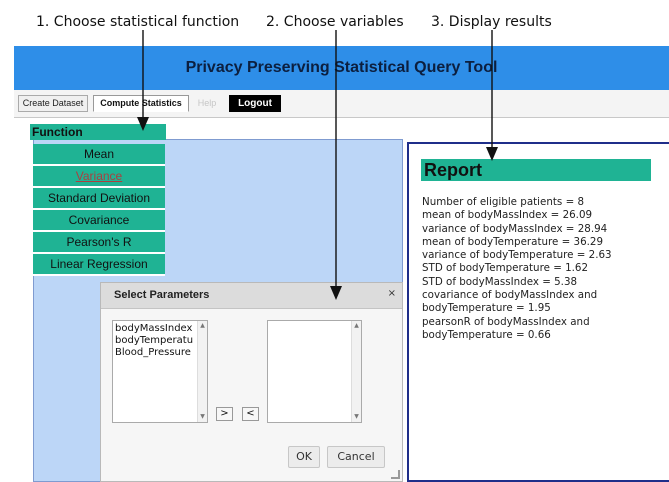  What do you see at coordinates (336, 293) in the screenshot?
I see `arrow-step2-head` at bounding box center [336, 293].